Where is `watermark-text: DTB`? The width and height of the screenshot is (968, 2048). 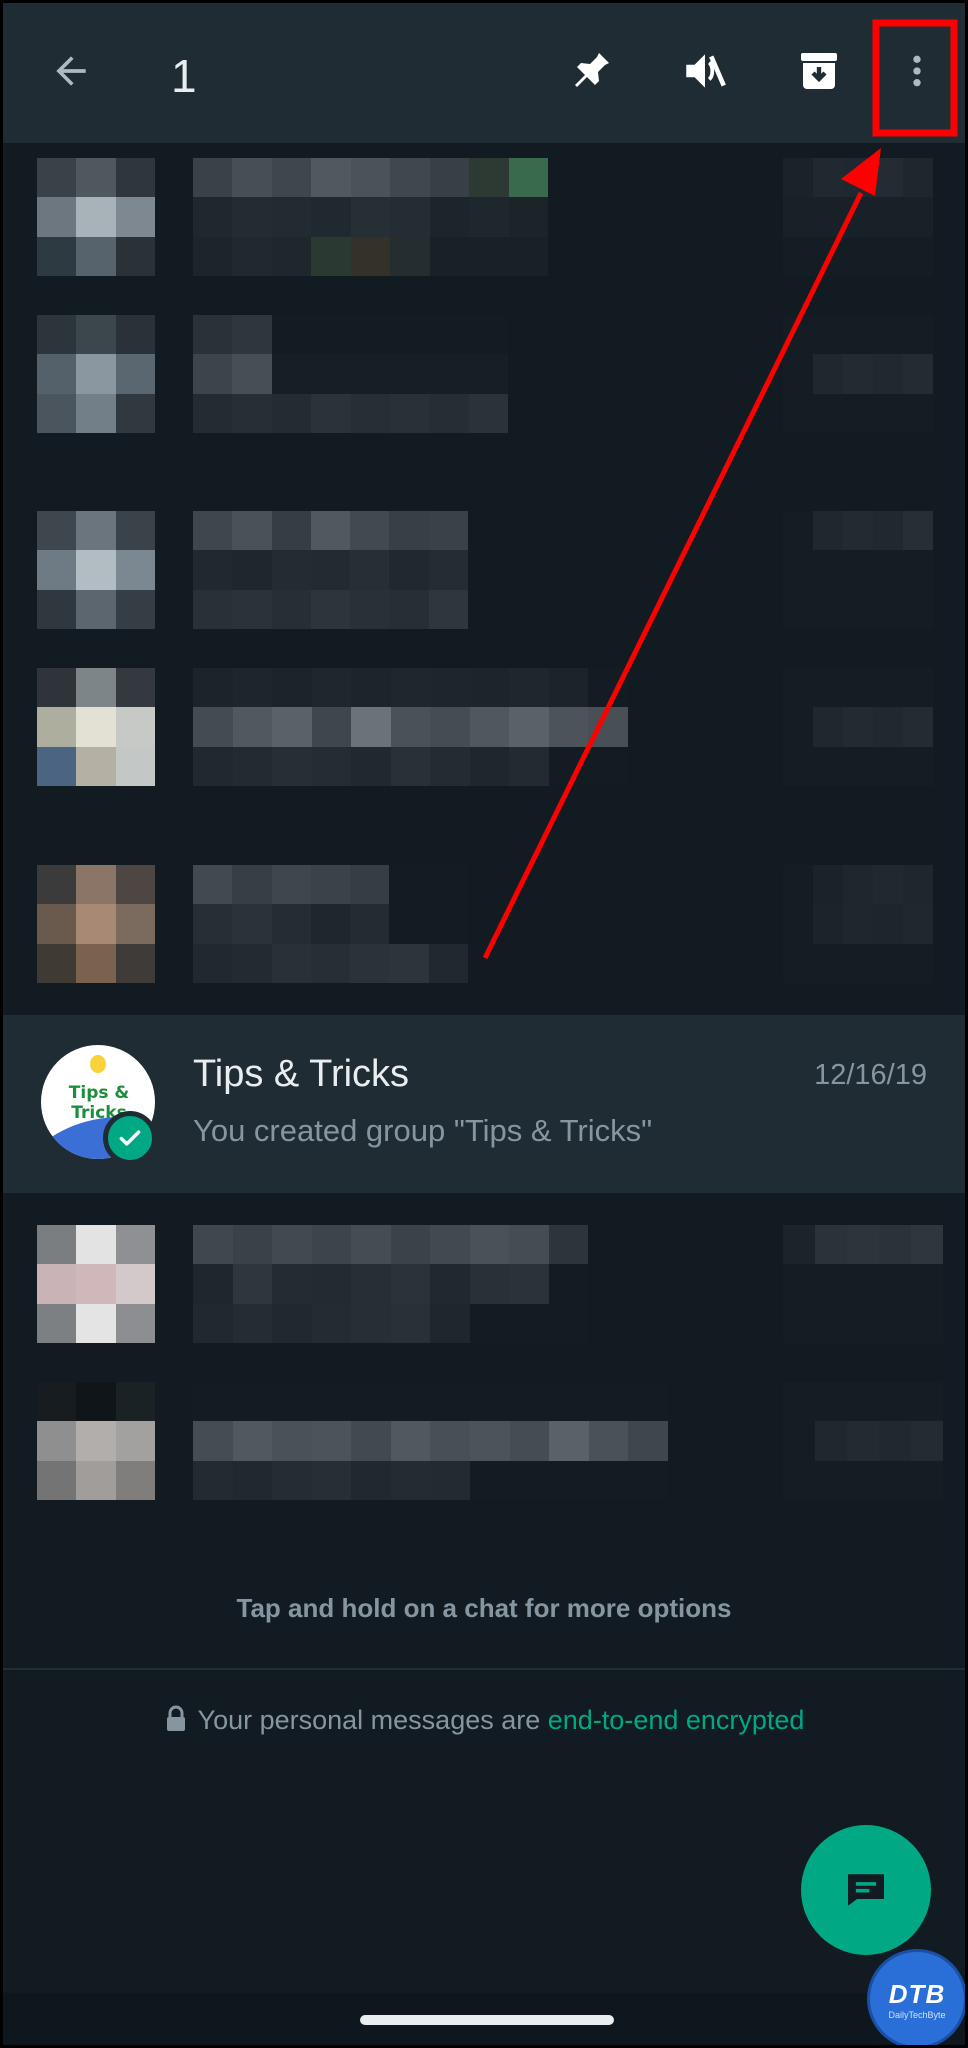
watermark-text: DTB is located at coordinates (917, 1993).